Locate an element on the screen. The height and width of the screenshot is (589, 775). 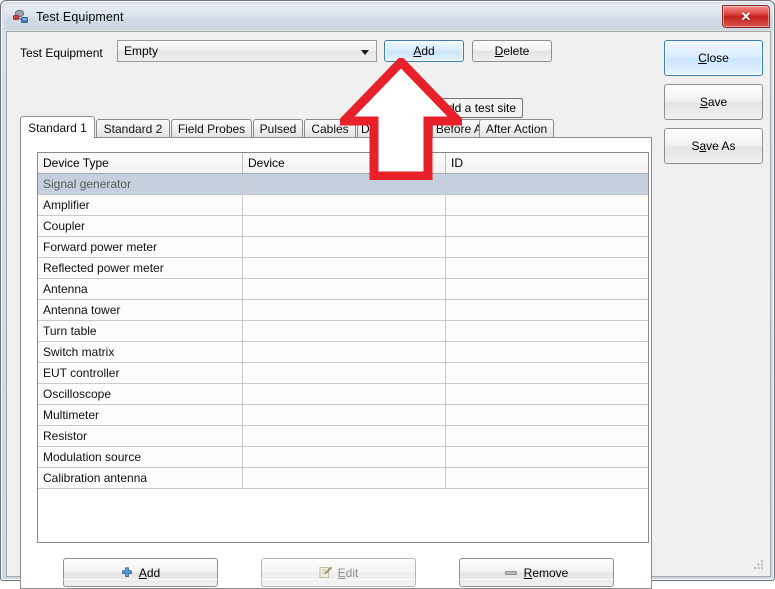
cell-device-type: Antenna tower is located at coordinates (140, 310).